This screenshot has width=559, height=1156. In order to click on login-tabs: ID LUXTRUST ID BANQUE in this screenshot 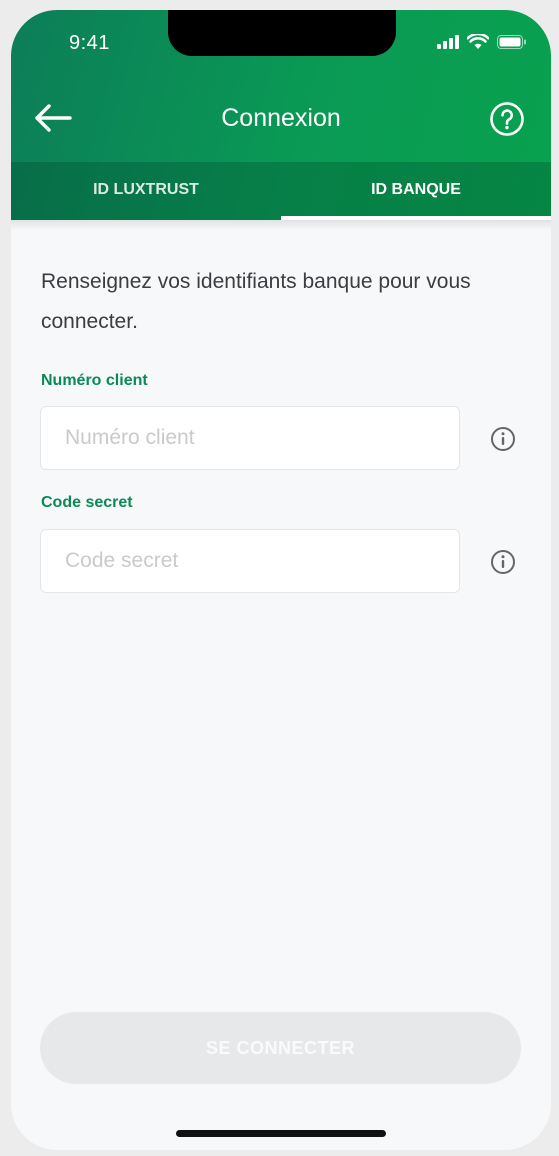, I will do `click(281, 191)`.